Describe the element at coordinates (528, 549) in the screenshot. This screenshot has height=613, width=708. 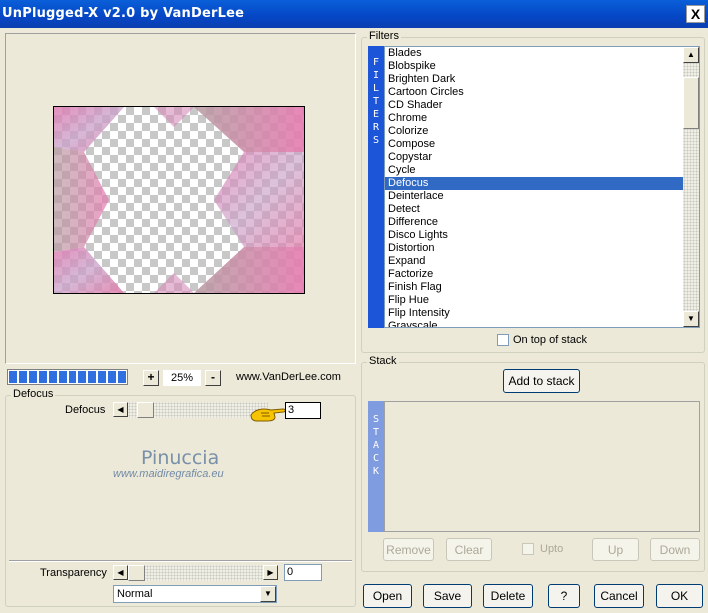
I see `upto-checkbox` at that location.